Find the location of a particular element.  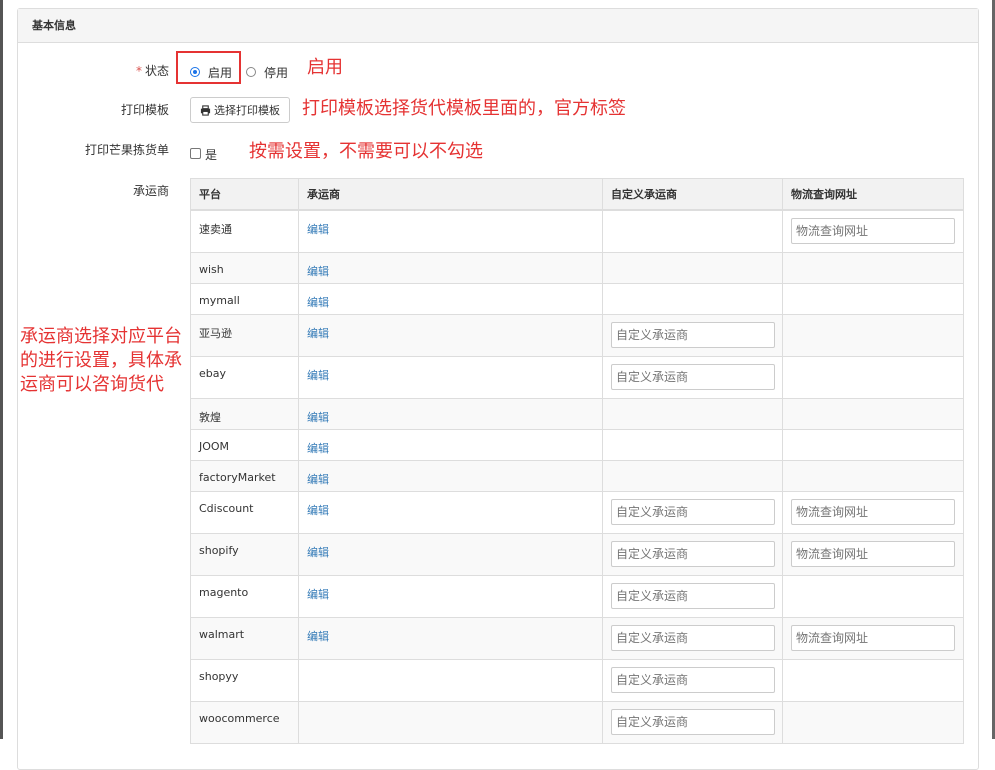

pick-list-checkbox is located at coordinates (195, 153).